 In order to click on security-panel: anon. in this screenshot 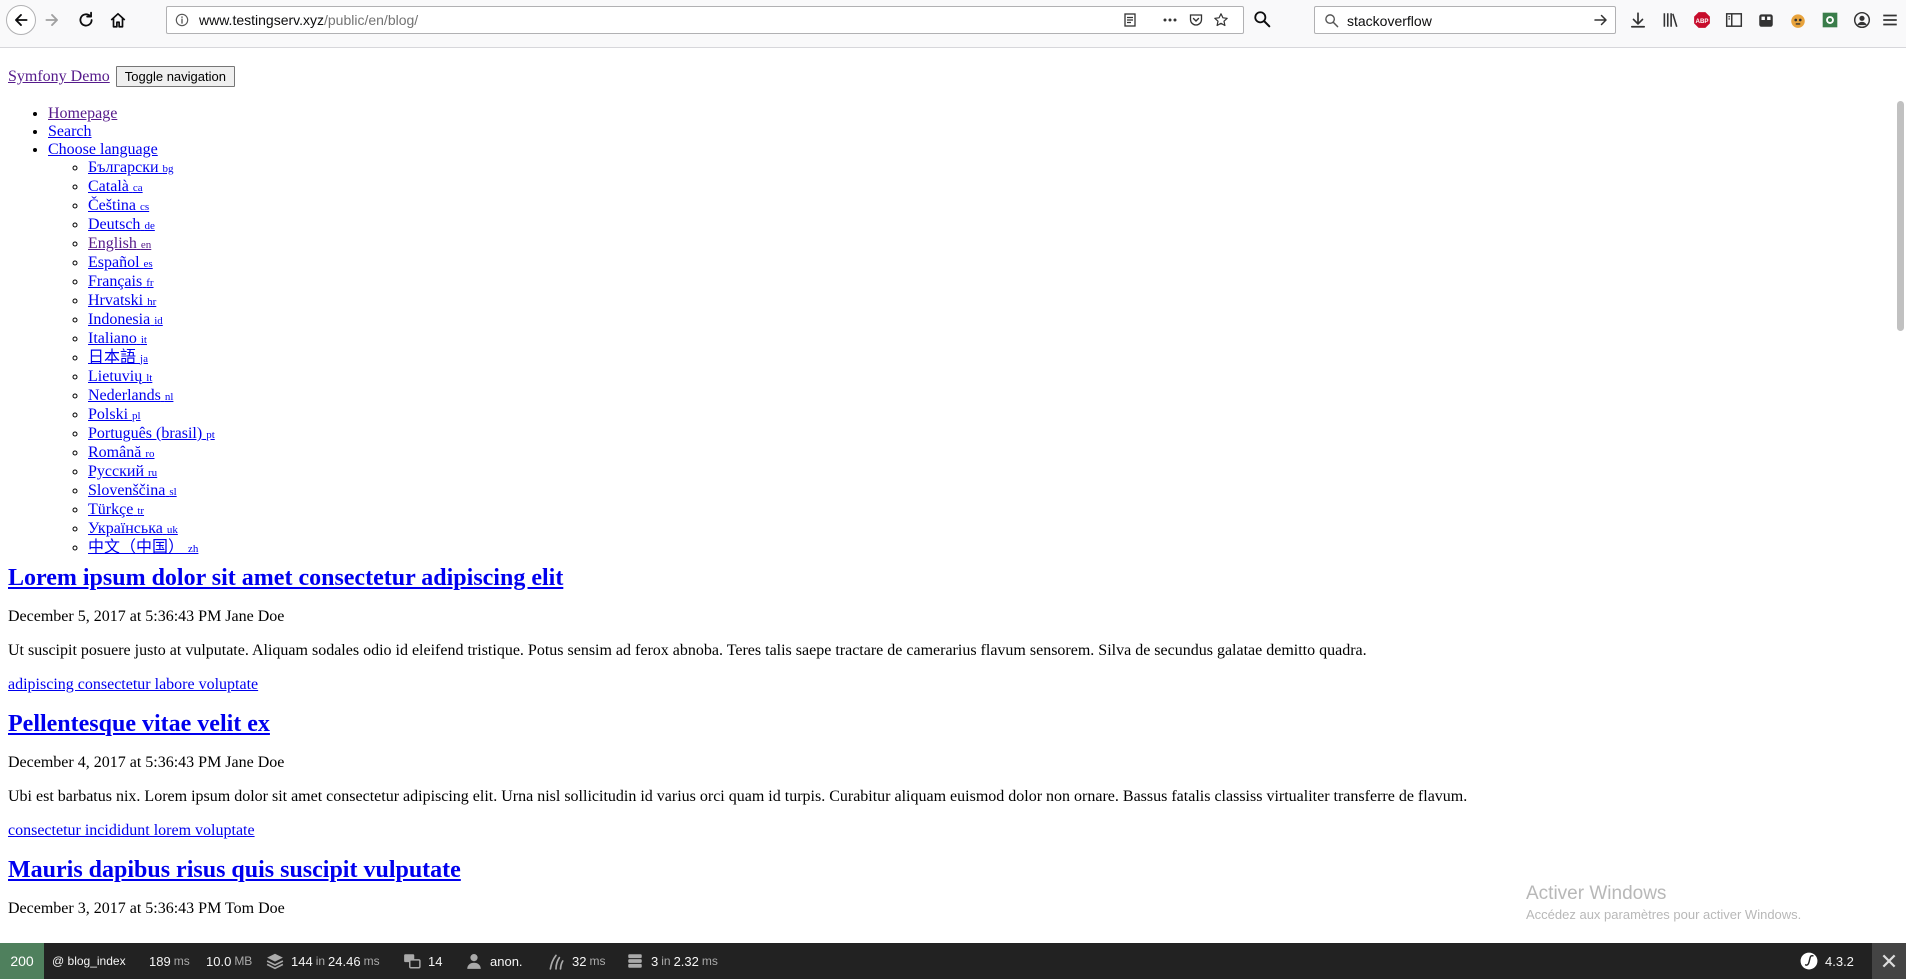, I will do `click(494, 961)`.